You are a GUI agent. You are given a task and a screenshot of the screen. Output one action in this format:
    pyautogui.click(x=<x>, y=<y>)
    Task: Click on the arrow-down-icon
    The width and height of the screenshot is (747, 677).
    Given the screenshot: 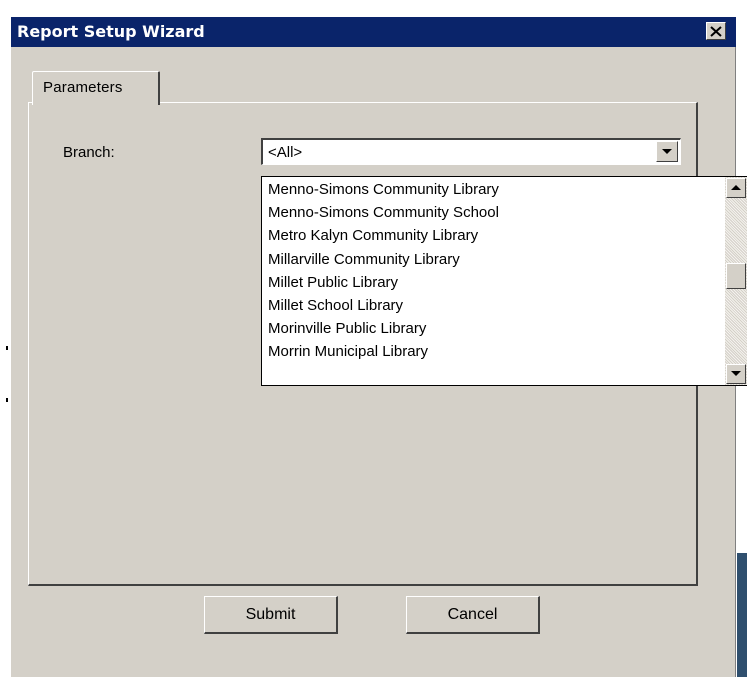 What is the action you would take?
    pyautogui.click(x=736, y=373)
    